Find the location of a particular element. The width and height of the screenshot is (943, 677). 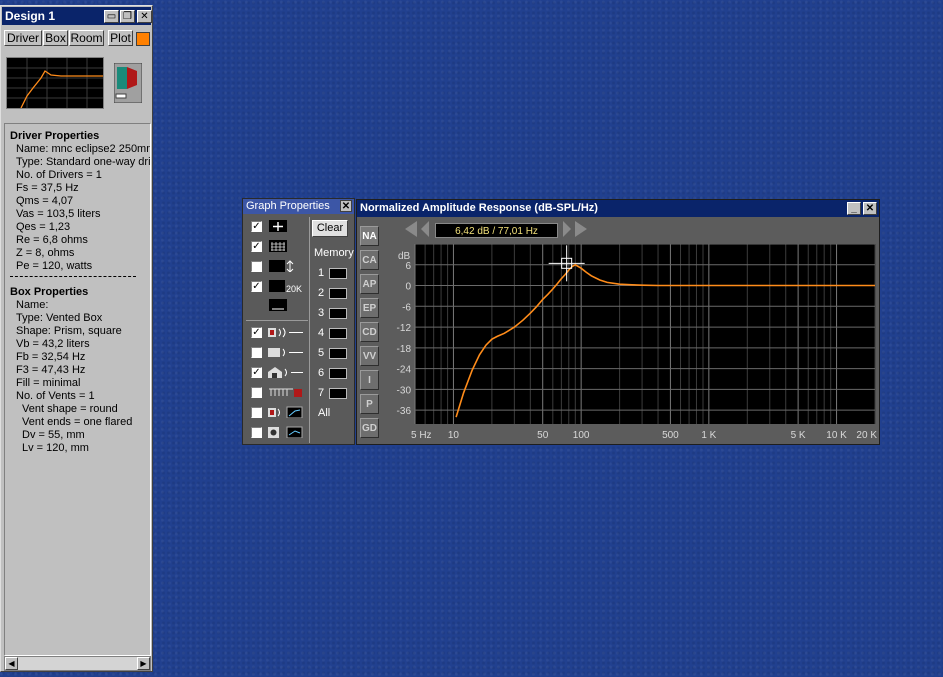

minimize-button: ▭ is located at coordinates (111, 16).